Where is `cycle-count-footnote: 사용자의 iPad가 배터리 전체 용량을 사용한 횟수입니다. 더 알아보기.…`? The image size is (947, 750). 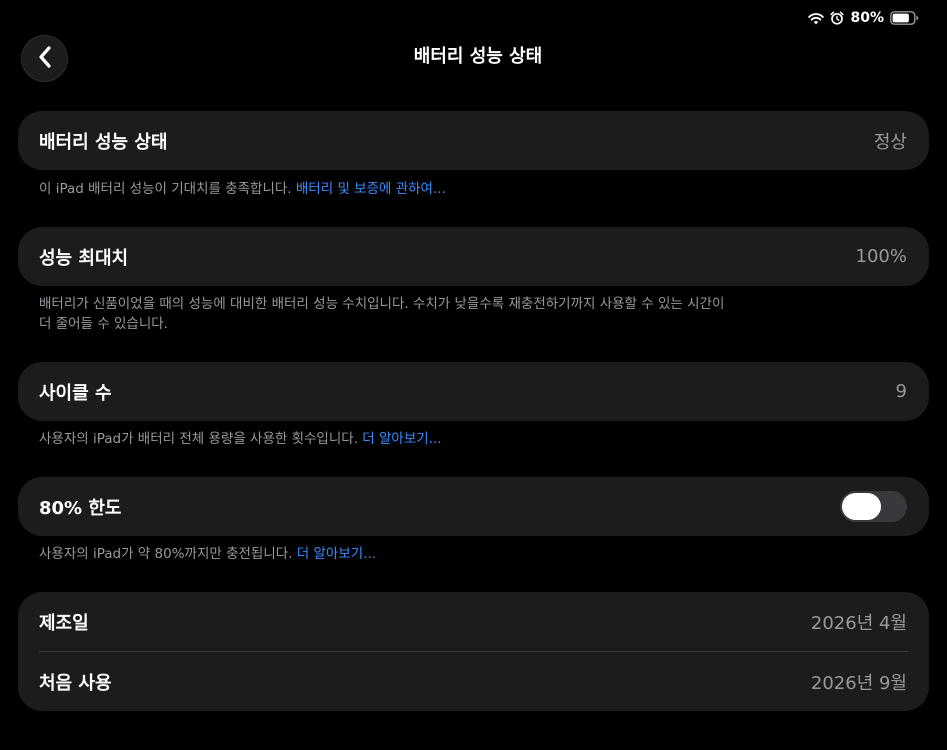 cycle-count-footnote: 사용자의 iPad가 배터리 전체 용량을 사용한 횟수입니다. 더 알아보기.… is located at coordinates (429, 439).